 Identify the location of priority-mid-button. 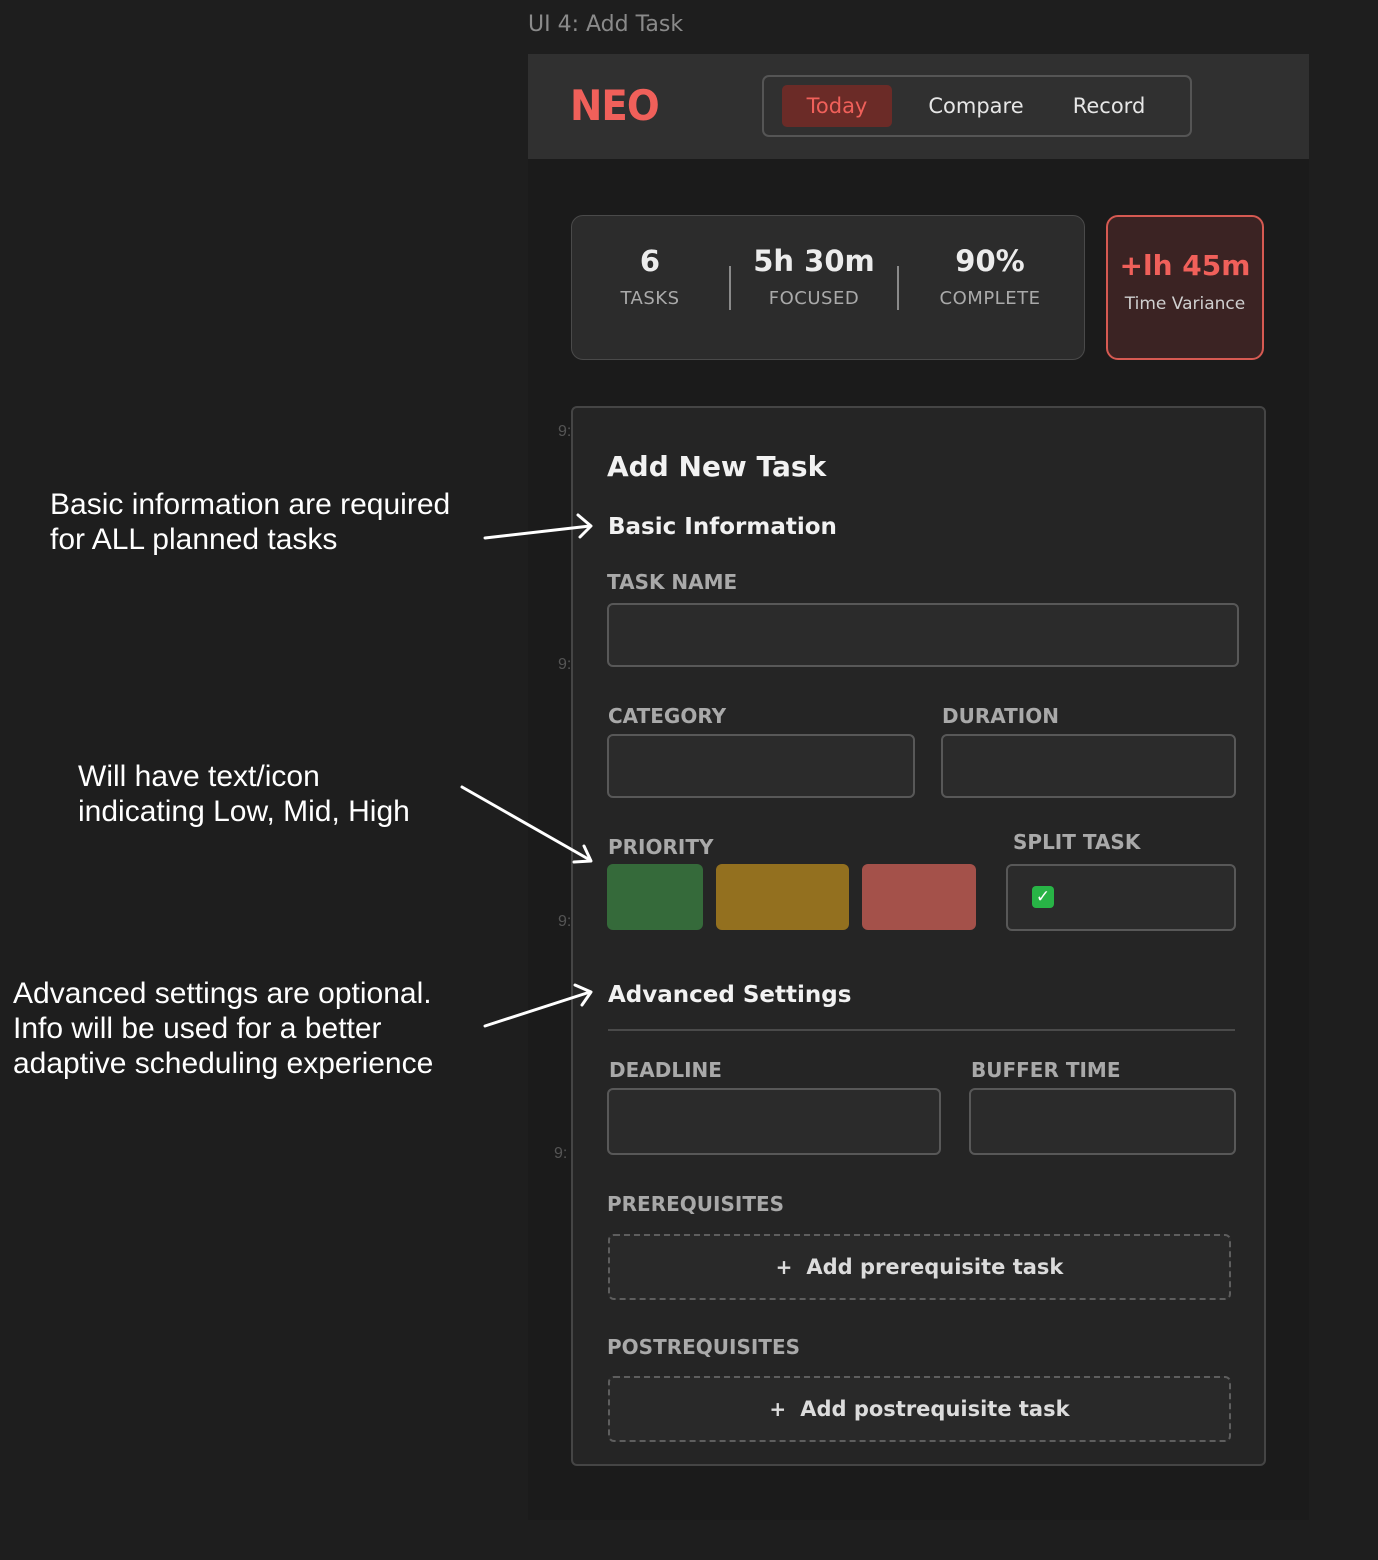
(782, 897).